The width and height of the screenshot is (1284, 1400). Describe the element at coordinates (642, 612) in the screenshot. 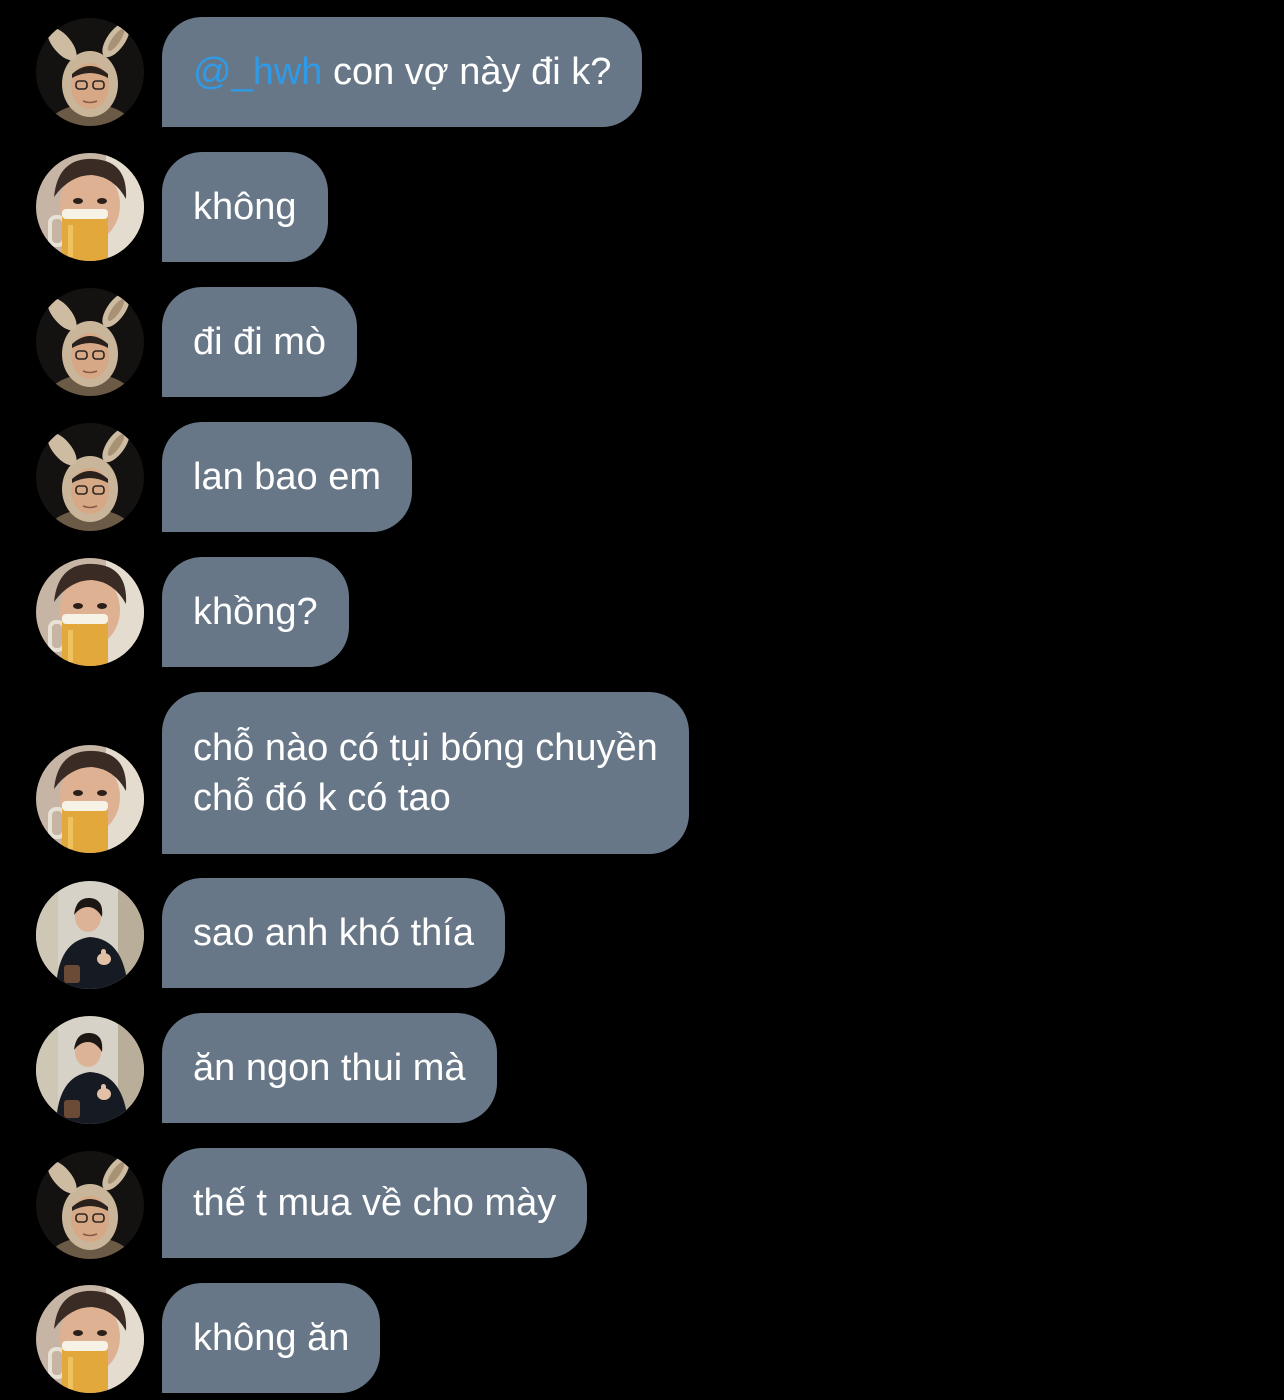

I see `message-row: khồng?` at that location.